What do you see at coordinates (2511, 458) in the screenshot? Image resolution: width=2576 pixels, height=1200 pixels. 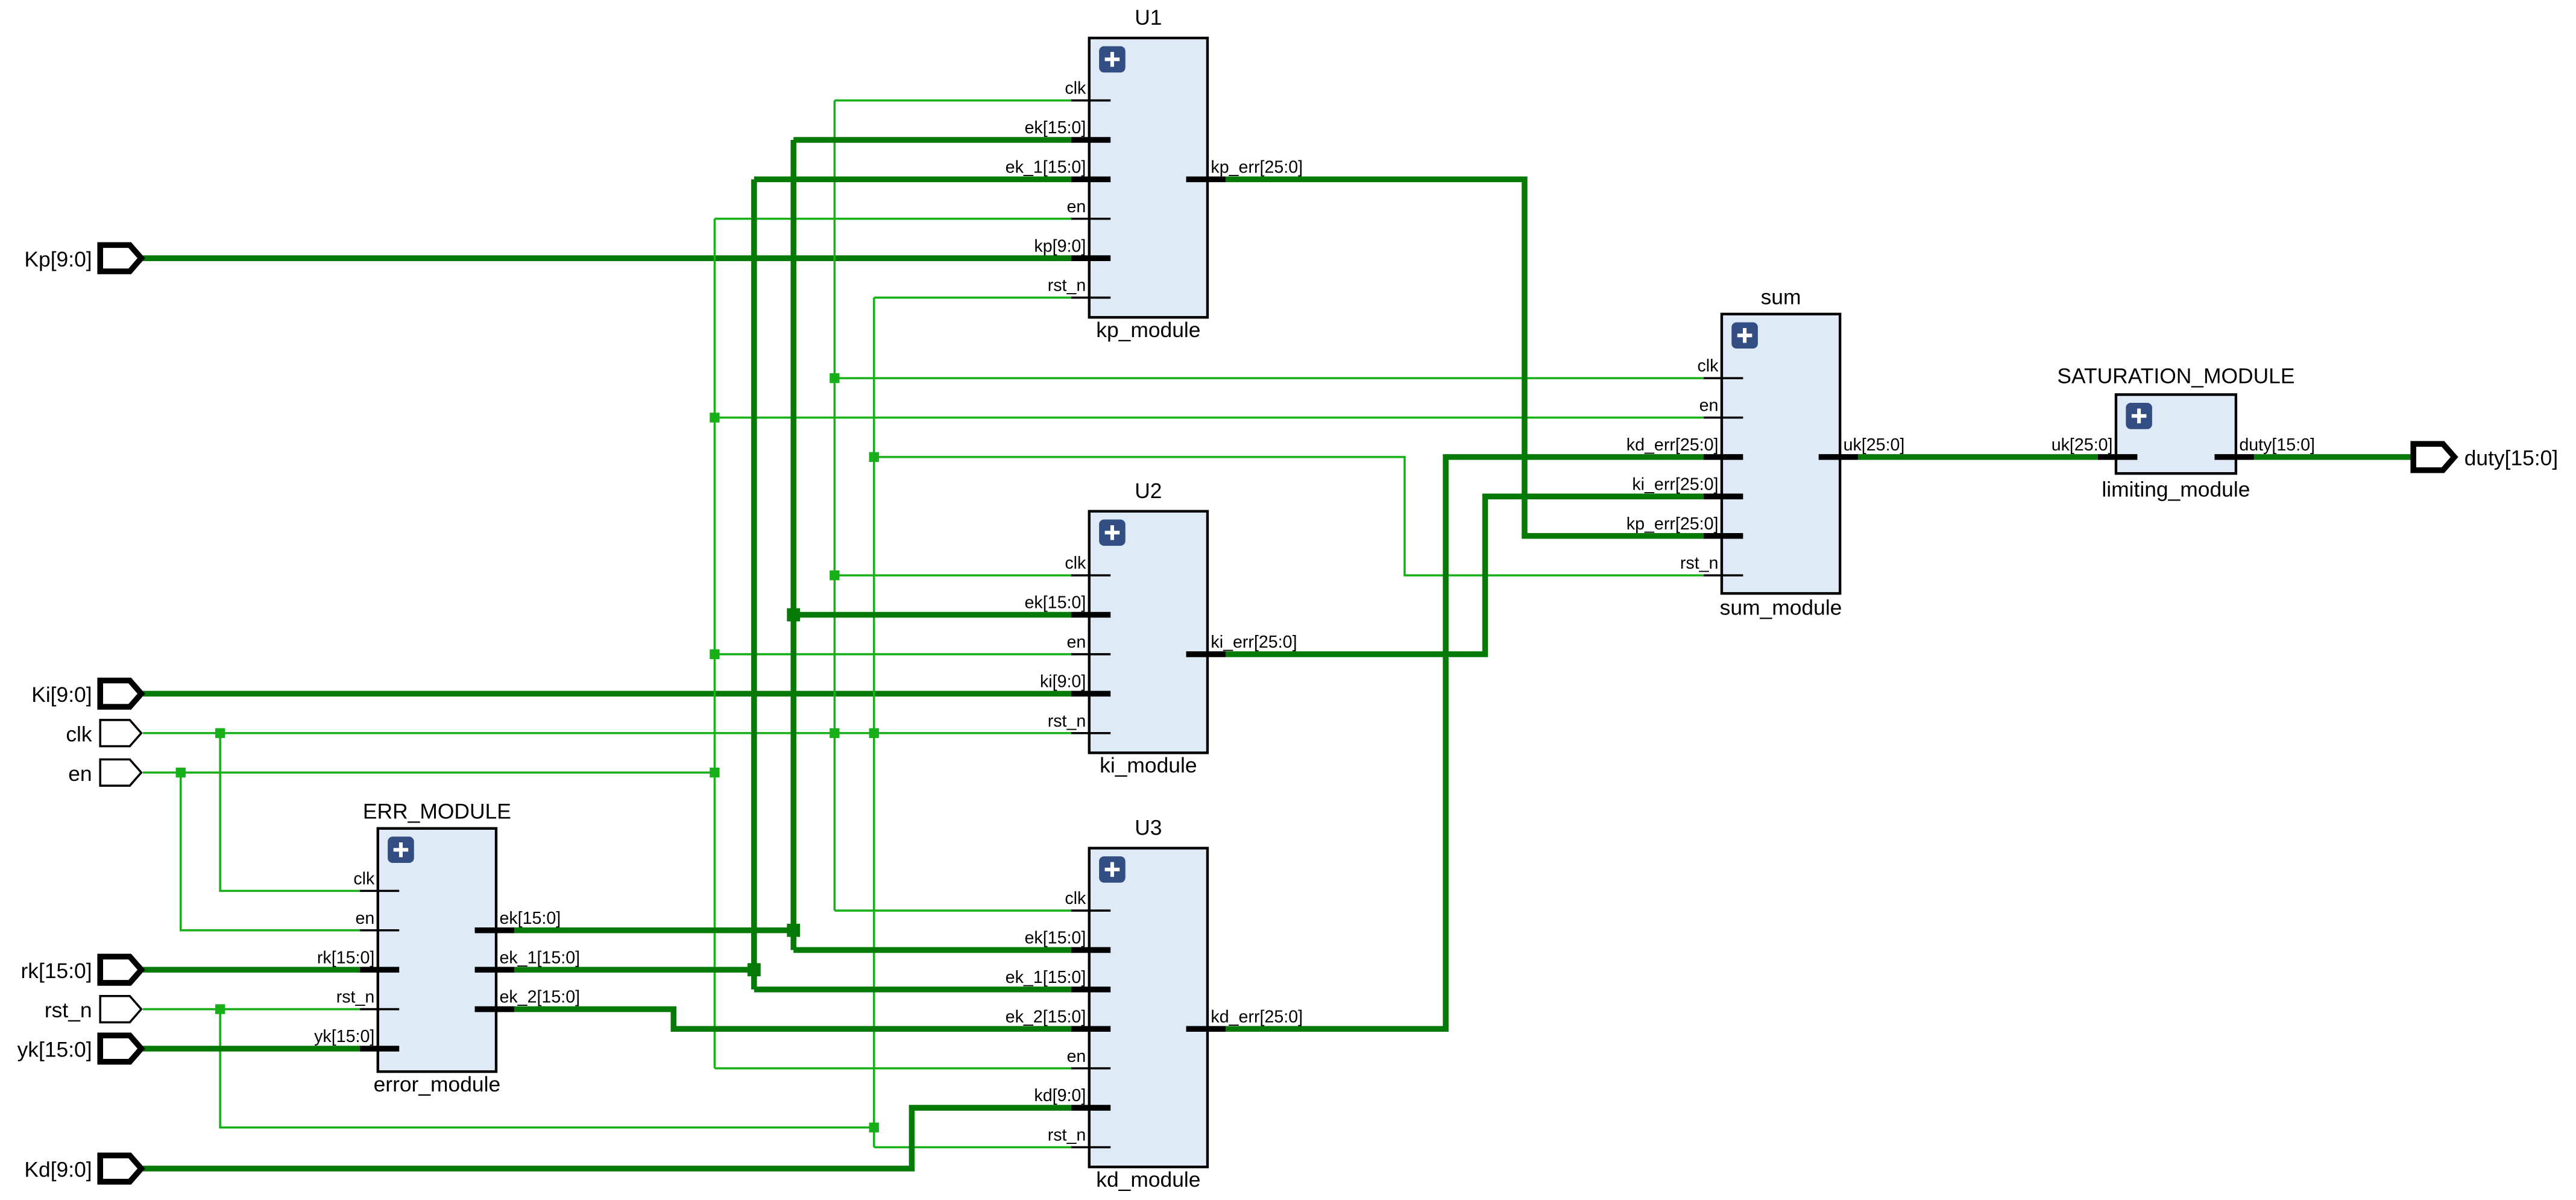 I see `port-label: duty[15:0]` at bounding box center [2511, 458].